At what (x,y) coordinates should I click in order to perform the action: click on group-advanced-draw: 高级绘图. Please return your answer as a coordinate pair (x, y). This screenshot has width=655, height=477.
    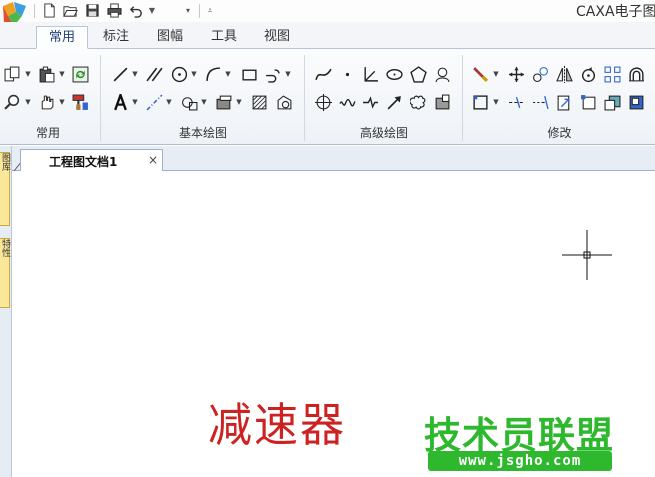
    Looking at the image, I should click on (384, 97).